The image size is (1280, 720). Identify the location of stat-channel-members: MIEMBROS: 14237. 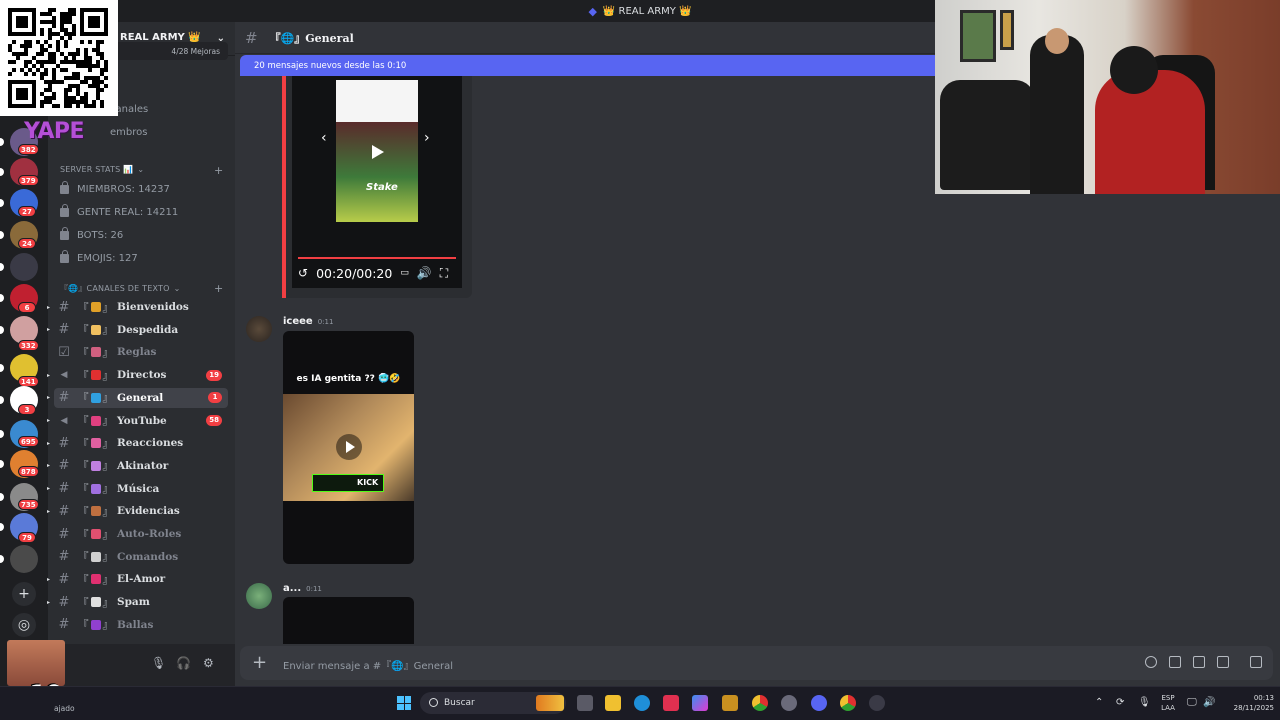
(145, 189).